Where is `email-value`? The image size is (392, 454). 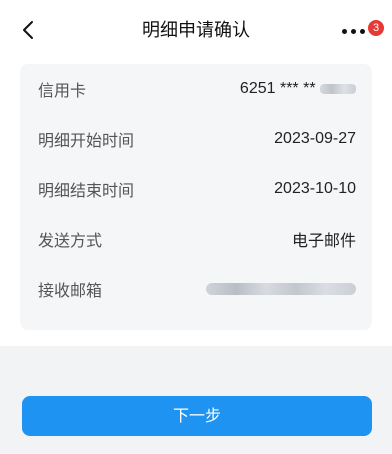 email-value is located at coordinates (281, 289).